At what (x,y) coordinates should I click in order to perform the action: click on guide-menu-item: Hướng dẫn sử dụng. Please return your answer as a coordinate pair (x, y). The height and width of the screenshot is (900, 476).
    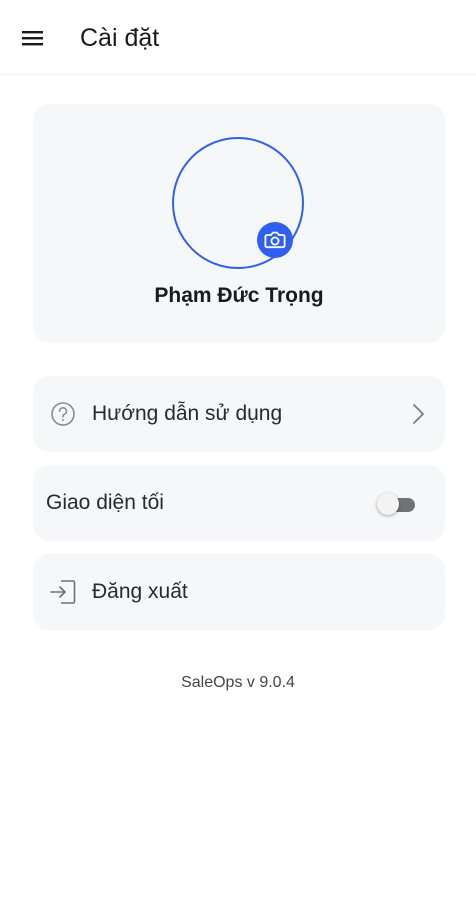
    Looking at the image, I should click on (239, 414).